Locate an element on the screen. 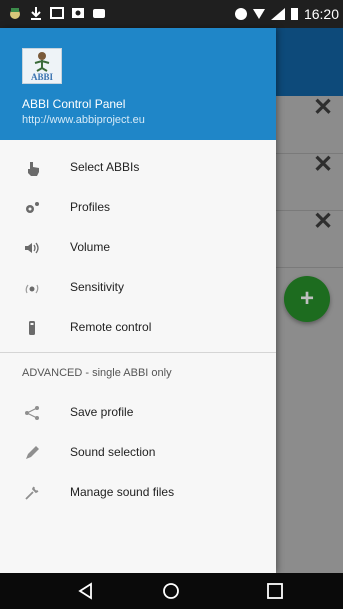 Image resolution: width=343 pixels, height=609 pixels. volume-icon is located at coordinates (32, 248).